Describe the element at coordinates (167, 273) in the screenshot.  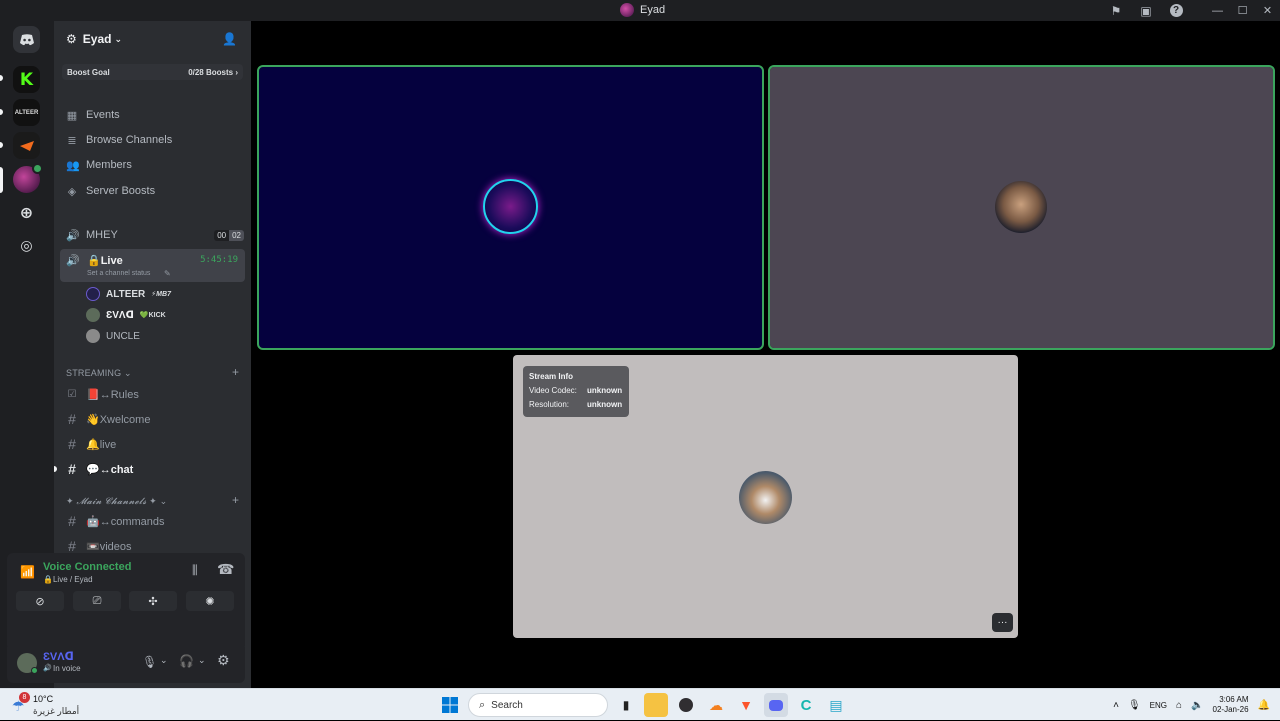
I see `pencil-icon: ✎` at that location.